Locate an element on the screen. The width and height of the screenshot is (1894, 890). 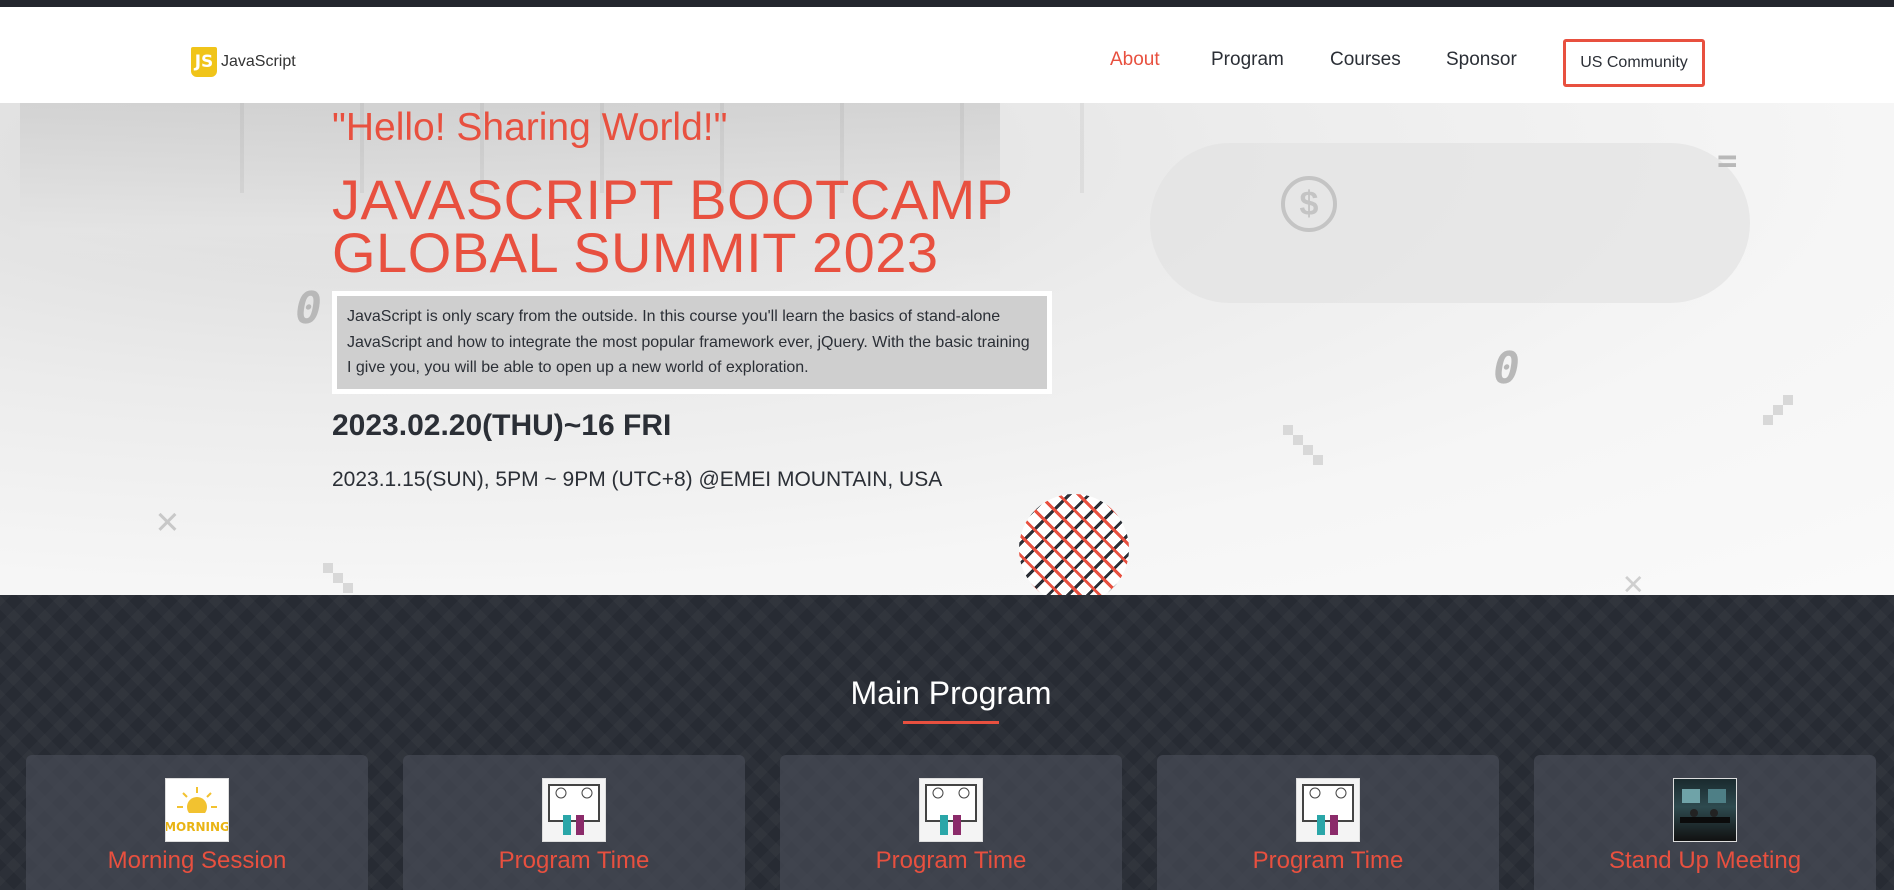
dotted-circle-decoration is located at coordinates (1074, 544).